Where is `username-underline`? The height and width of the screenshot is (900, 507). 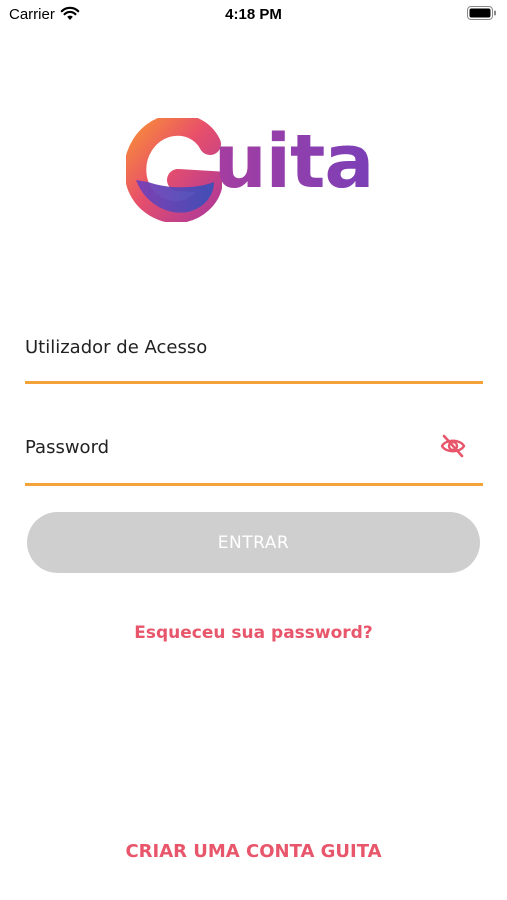 username-underline is located at coordinates (254, 382).